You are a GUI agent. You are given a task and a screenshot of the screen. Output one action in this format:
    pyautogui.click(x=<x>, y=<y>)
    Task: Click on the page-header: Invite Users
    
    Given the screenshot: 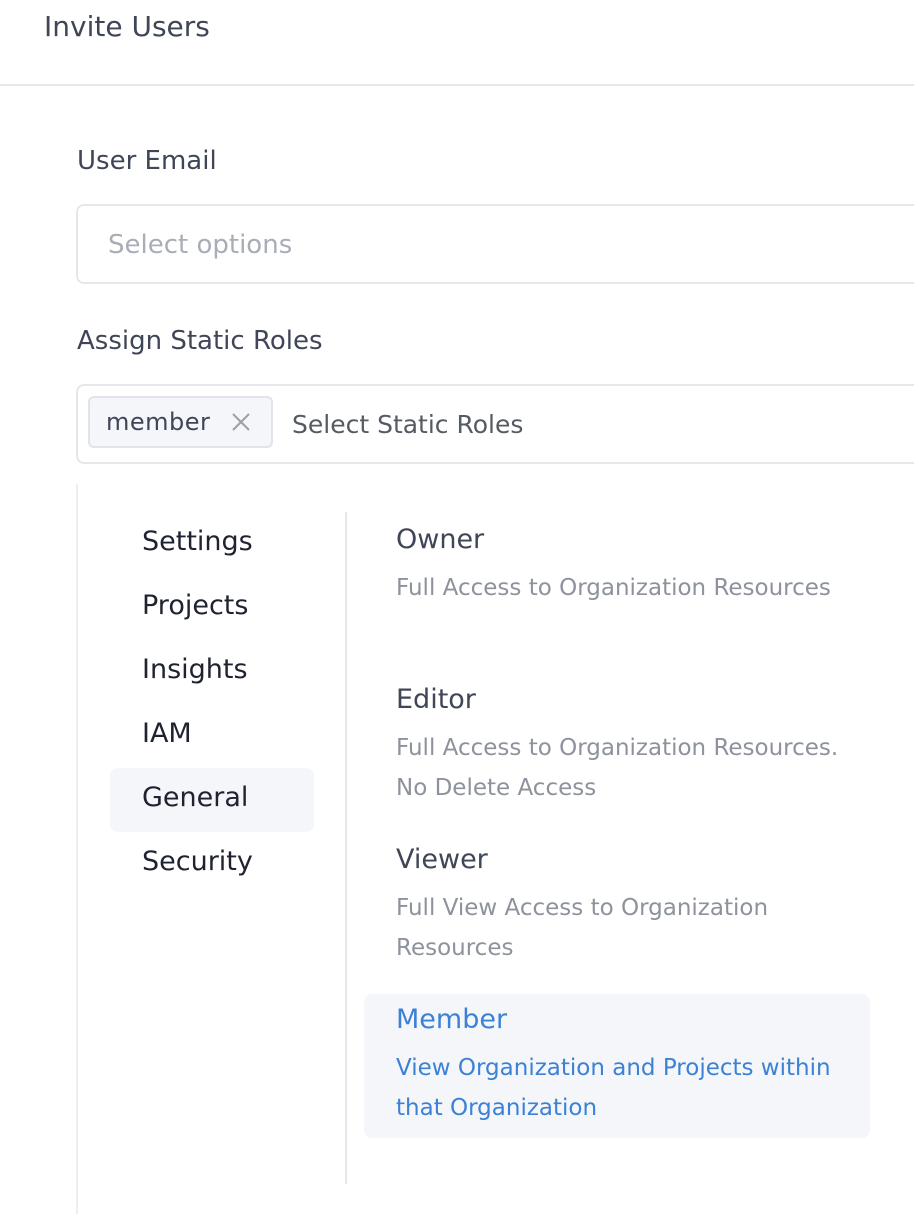 What is the action you would take?
    pyautogui.click(x=457, y=43)
    